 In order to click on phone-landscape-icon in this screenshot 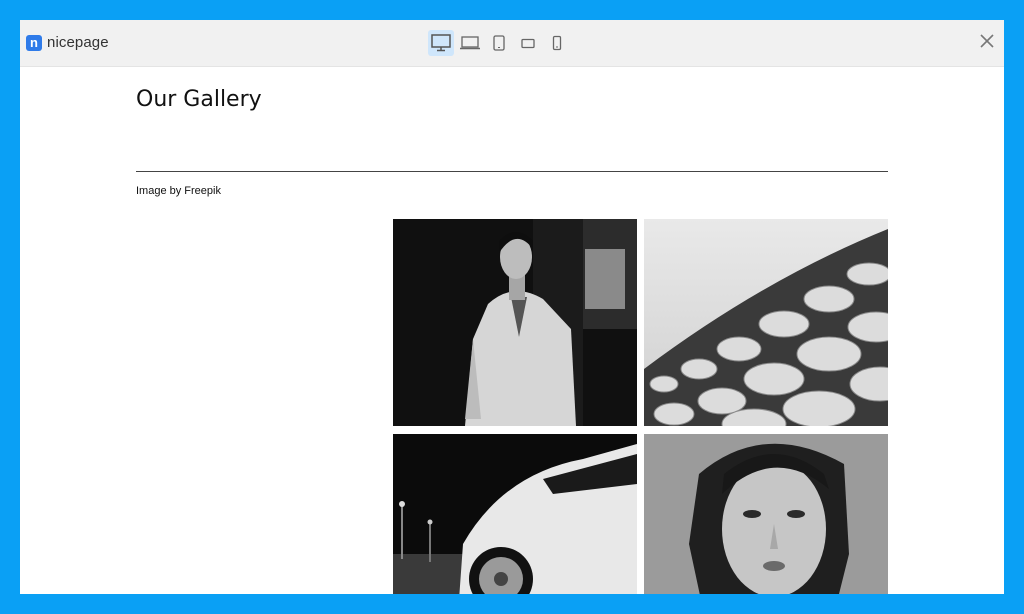, I will do `click(528, 43)`.